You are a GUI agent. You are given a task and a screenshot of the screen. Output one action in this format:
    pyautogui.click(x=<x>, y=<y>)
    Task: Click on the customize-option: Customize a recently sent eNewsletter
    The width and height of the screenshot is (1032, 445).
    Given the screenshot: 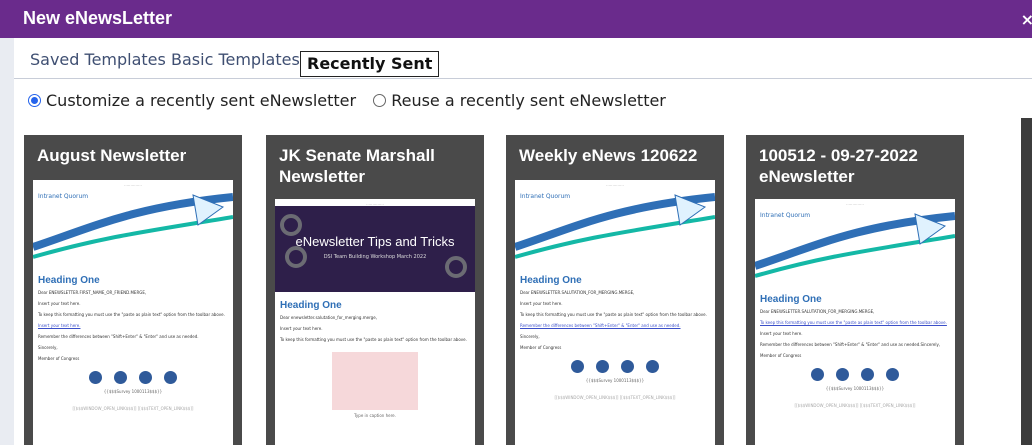 What is the action you would take?
    pyautogui.click(x=192, y=100)
    